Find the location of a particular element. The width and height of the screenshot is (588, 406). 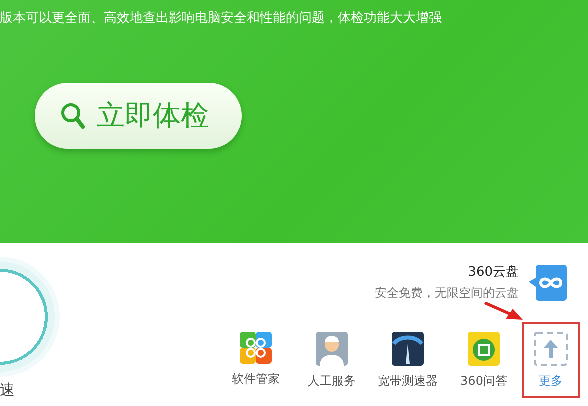

tool-item: 软件管家 is located at coordinates (256, 360).